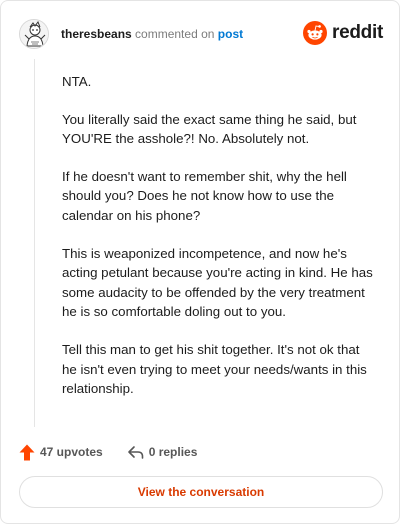  I want to click on thread-line, so click(34, 243).